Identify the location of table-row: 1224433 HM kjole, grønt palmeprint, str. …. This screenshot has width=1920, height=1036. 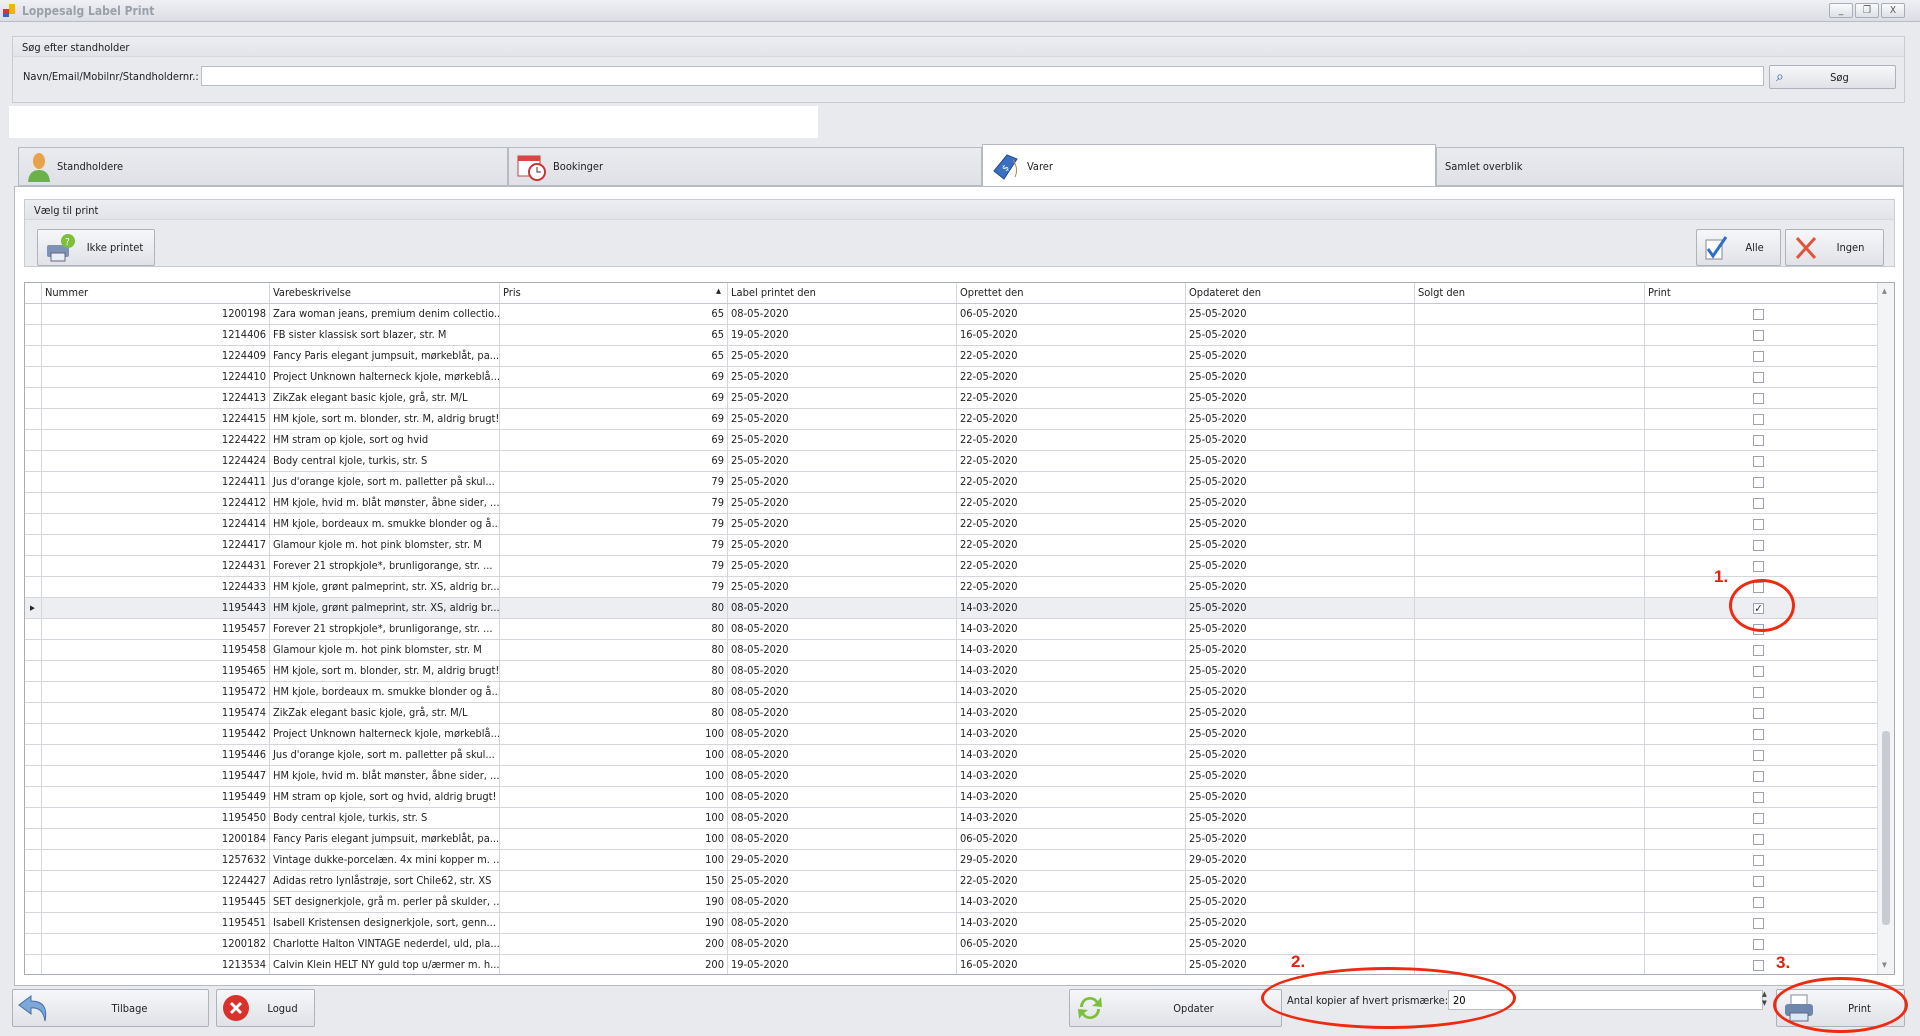
(951, 587).